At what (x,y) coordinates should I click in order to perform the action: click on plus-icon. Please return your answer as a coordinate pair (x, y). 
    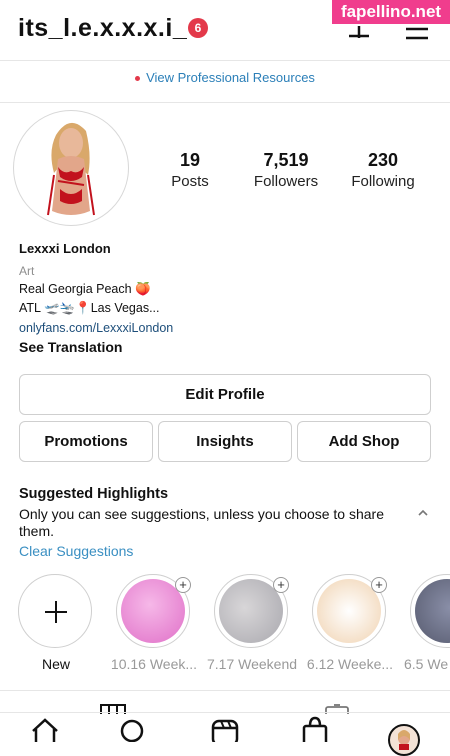
    Looking at the image, I should click on (56, 612).